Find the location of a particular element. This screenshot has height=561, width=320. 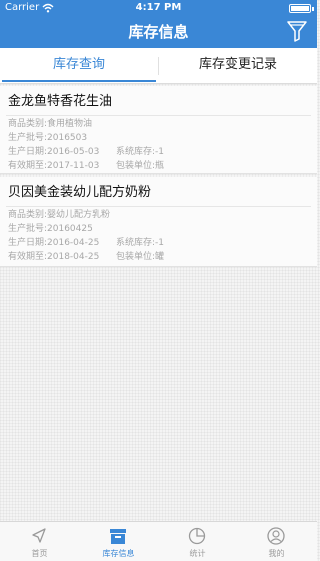

tabbar-item-profile: 我的 is located at coordinates (276, 541).